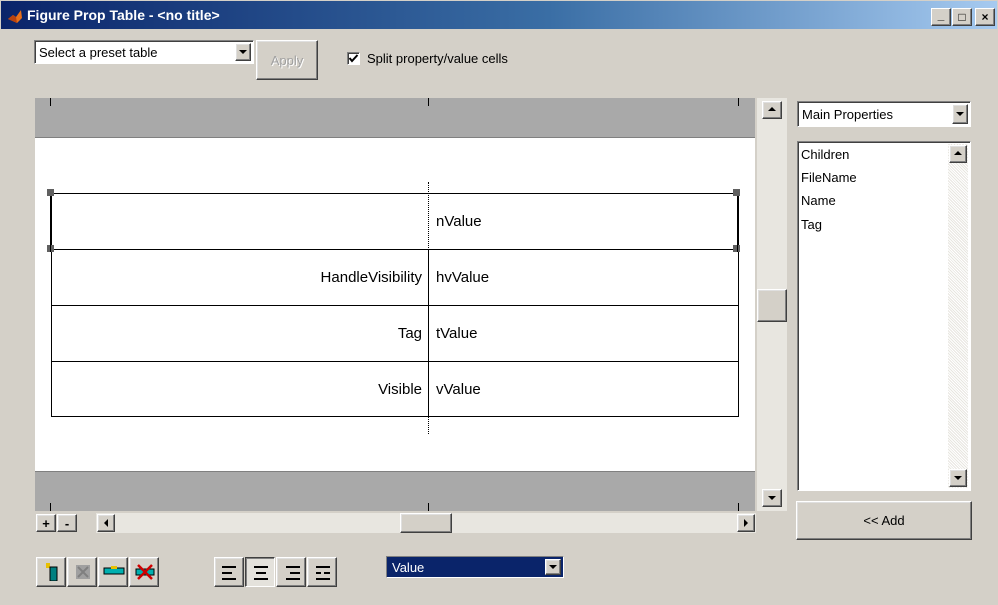  What do you see at coordinates (408, 567) in the screenshot?
I see `value-select-value: Value` at bounding box center [408, 567].